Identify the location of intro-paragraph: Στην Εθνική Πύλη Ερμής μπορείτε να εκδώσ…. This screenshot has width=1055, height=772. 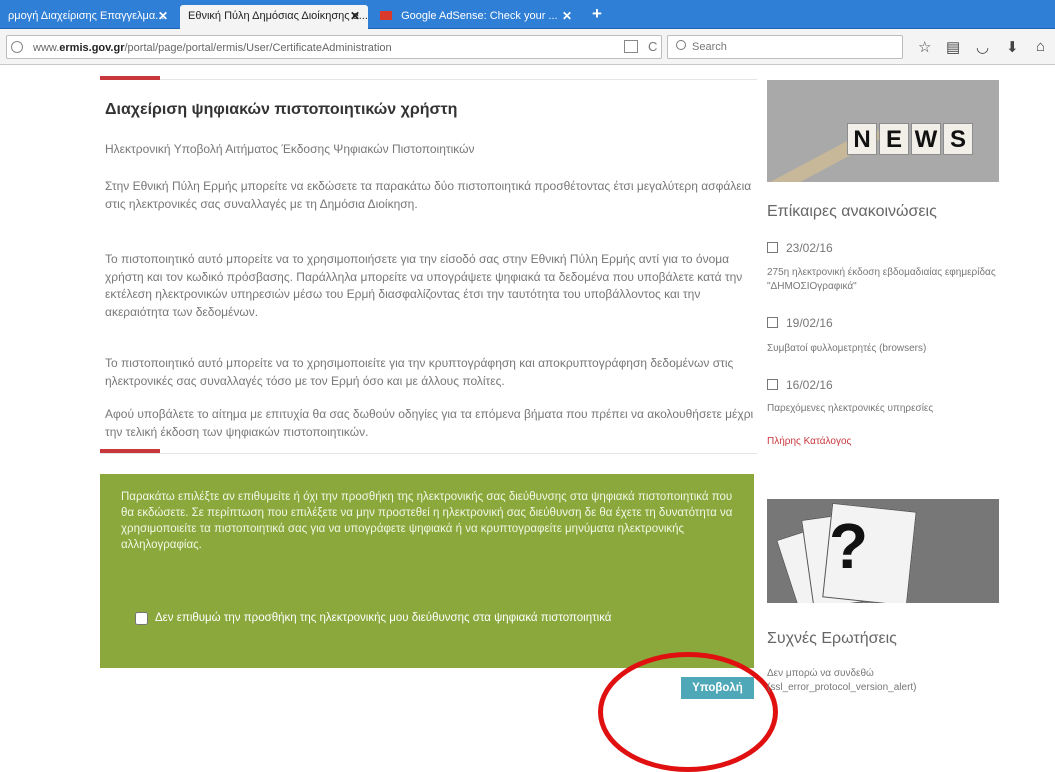
(428, 195).